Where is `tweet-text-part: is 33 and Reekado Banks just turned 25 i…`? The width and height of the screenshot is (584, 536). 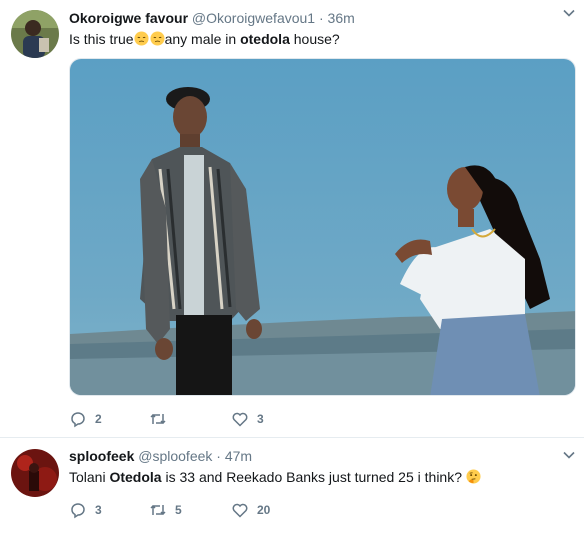
tweet-text-part: is 33 and Reekado Banks just turned 25 i… is located at coordinates (313, 477).